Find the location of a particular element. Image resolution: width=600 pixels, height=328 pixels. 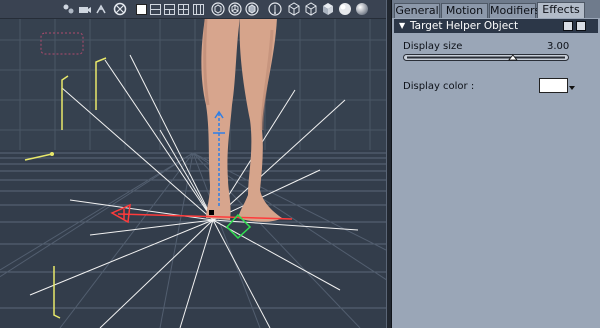

property-tabs: General Motion Modifiers Effects is located at coordinates (496, 9).